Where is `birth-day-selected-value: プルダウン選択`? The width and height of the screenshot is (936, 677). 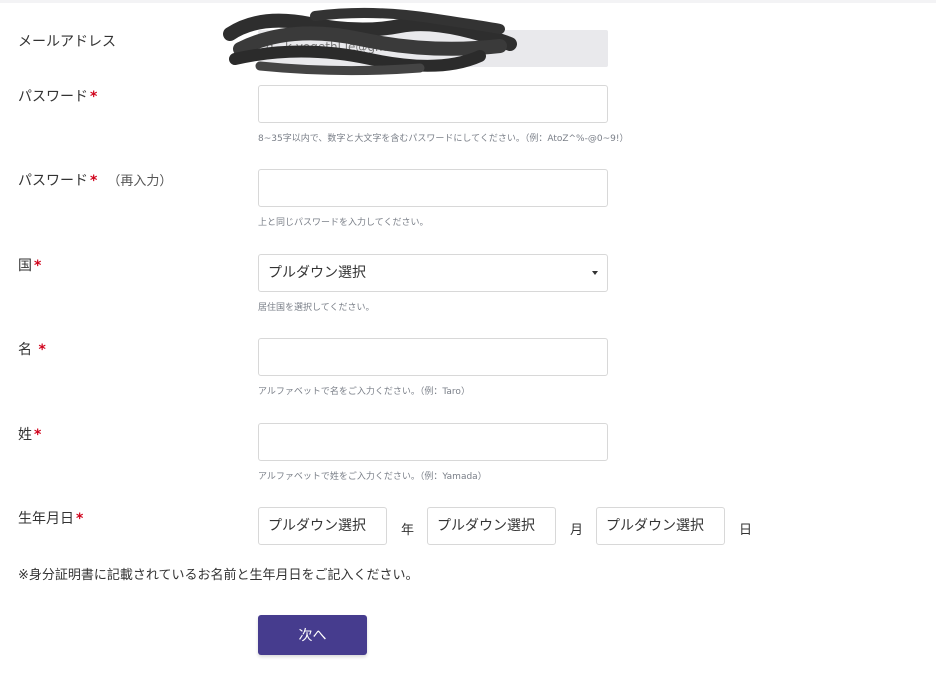
birth-day-selected-value: プルダウン選択 is located at coordinates (655, 526).